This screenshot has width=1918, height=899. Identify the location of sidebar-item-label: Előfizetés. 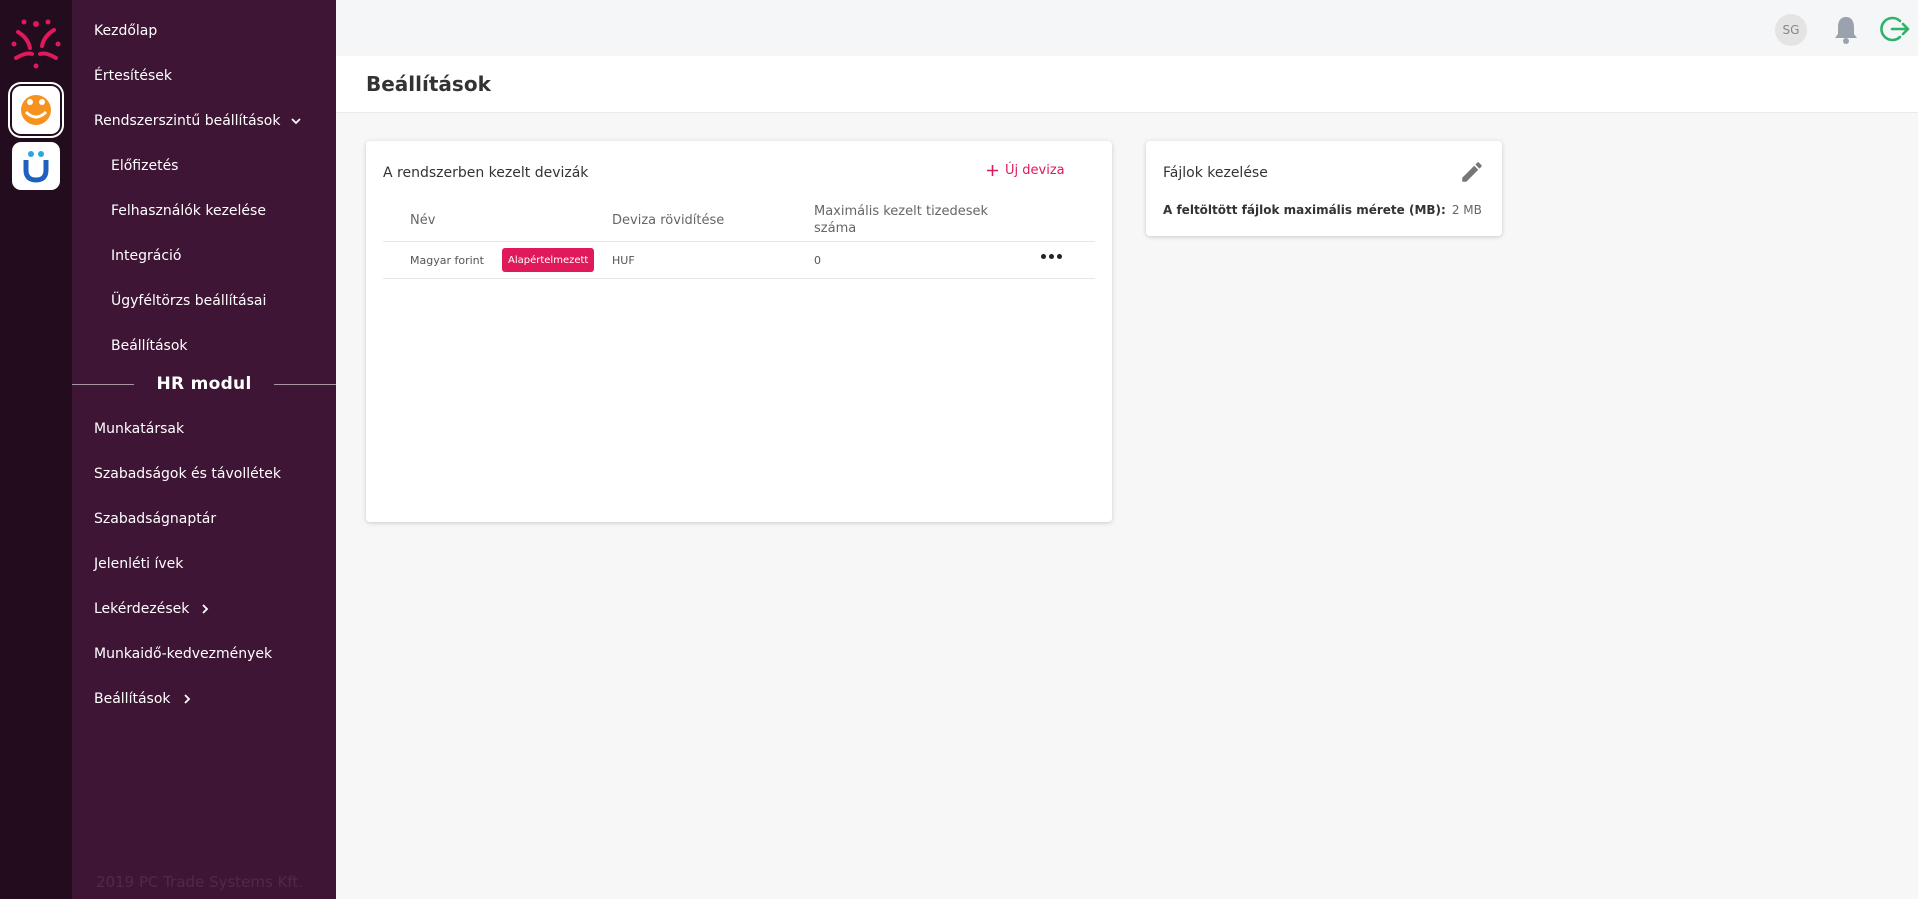
(145, 166).